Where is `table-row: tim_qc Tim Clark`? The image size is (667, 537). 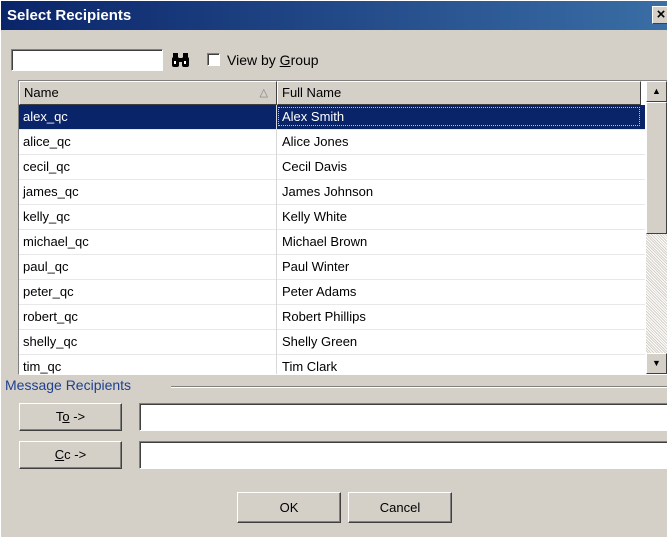
table-row: tim_qc Tim Clark is located at coordinates (332, 364).